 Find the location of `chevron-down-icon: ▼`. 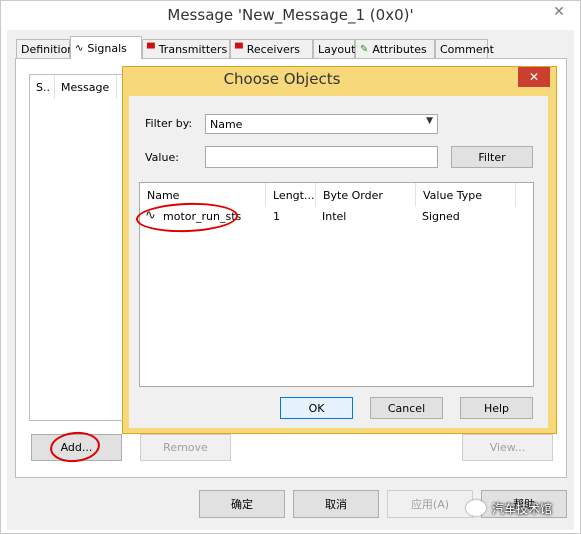

chevron-down-icon: ▼ is located at coordinates (429, 121).